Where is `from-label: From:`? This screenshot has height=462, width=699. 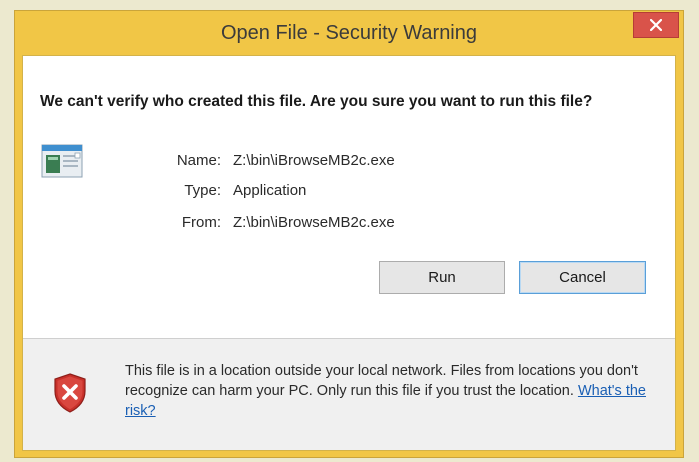
from-label: From: is located at coordinates (201, 222).